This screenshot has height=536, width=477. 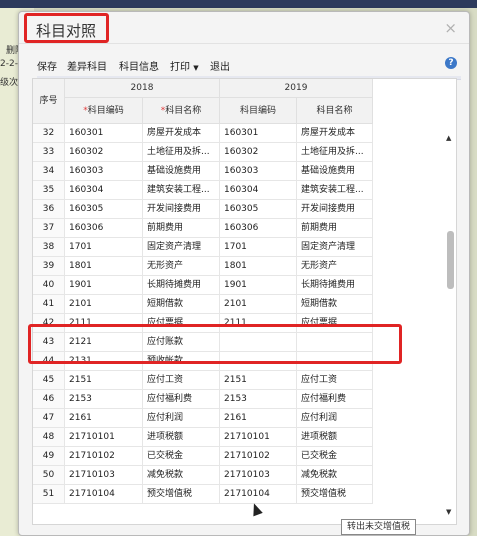 I want to click on cell-2018-code: 160306, so click(x=104, y=228).